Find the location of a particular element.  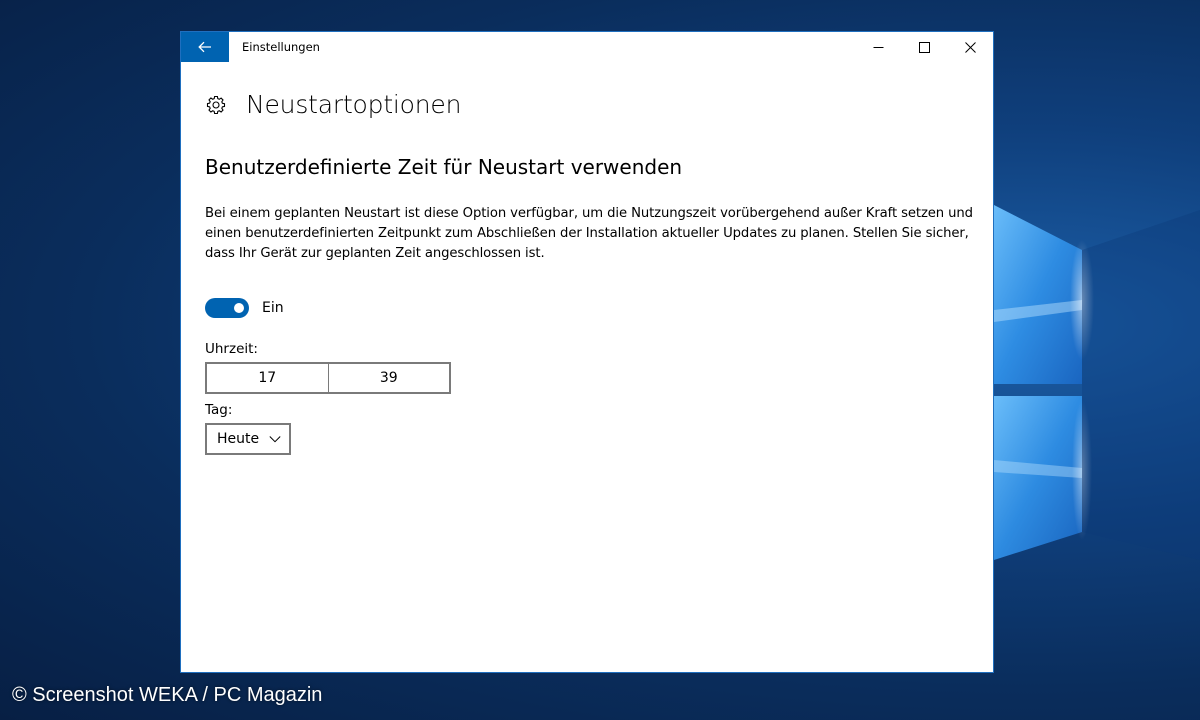

hour-field: 17 is located at coordinates (267, 378).